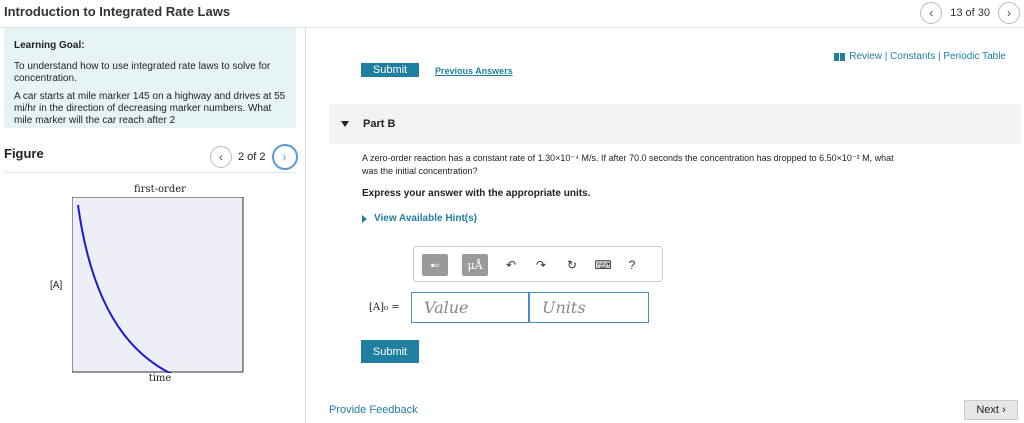 Image resolution: width=1024 pixels, height=423 pixels. Describe the element at coordinates (987, 410) in the screenshot. I see `next-label: Next` at that location.